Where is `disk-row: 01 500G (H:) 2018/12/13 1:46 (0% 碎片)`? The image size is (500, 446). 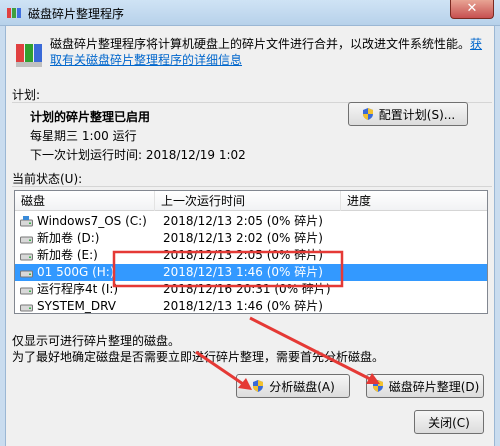
disk-row: 01 500G (H:) 2018/12/13 1:46 (0% 碎片) is located at coordinates (251, 272).